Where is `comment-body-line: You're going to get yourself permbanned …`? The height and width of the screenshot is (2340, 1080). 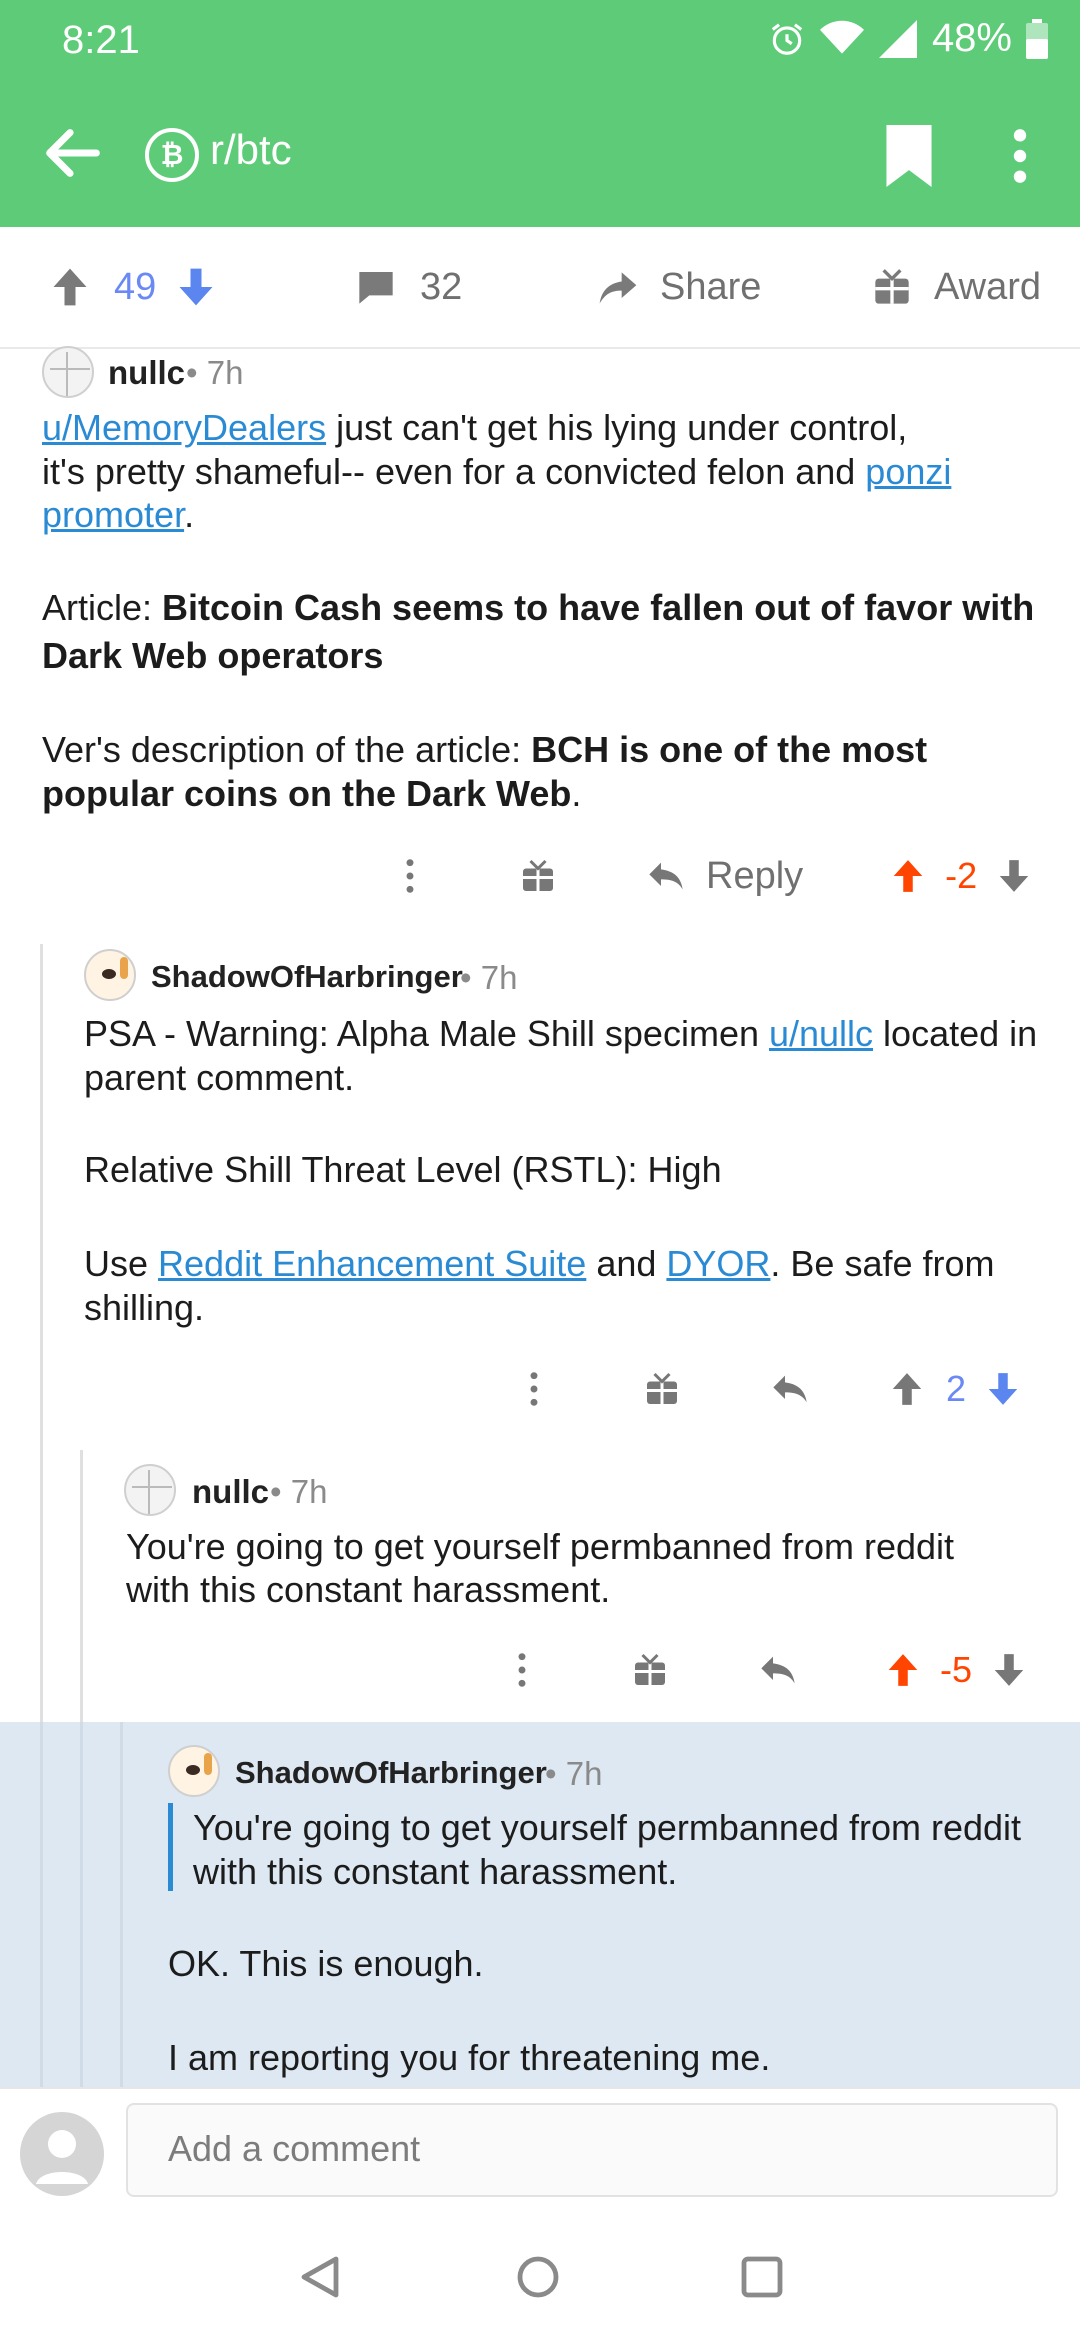 comment-body-line: You're going to get yourself permbanned … is located at coordinates (540, 1546).